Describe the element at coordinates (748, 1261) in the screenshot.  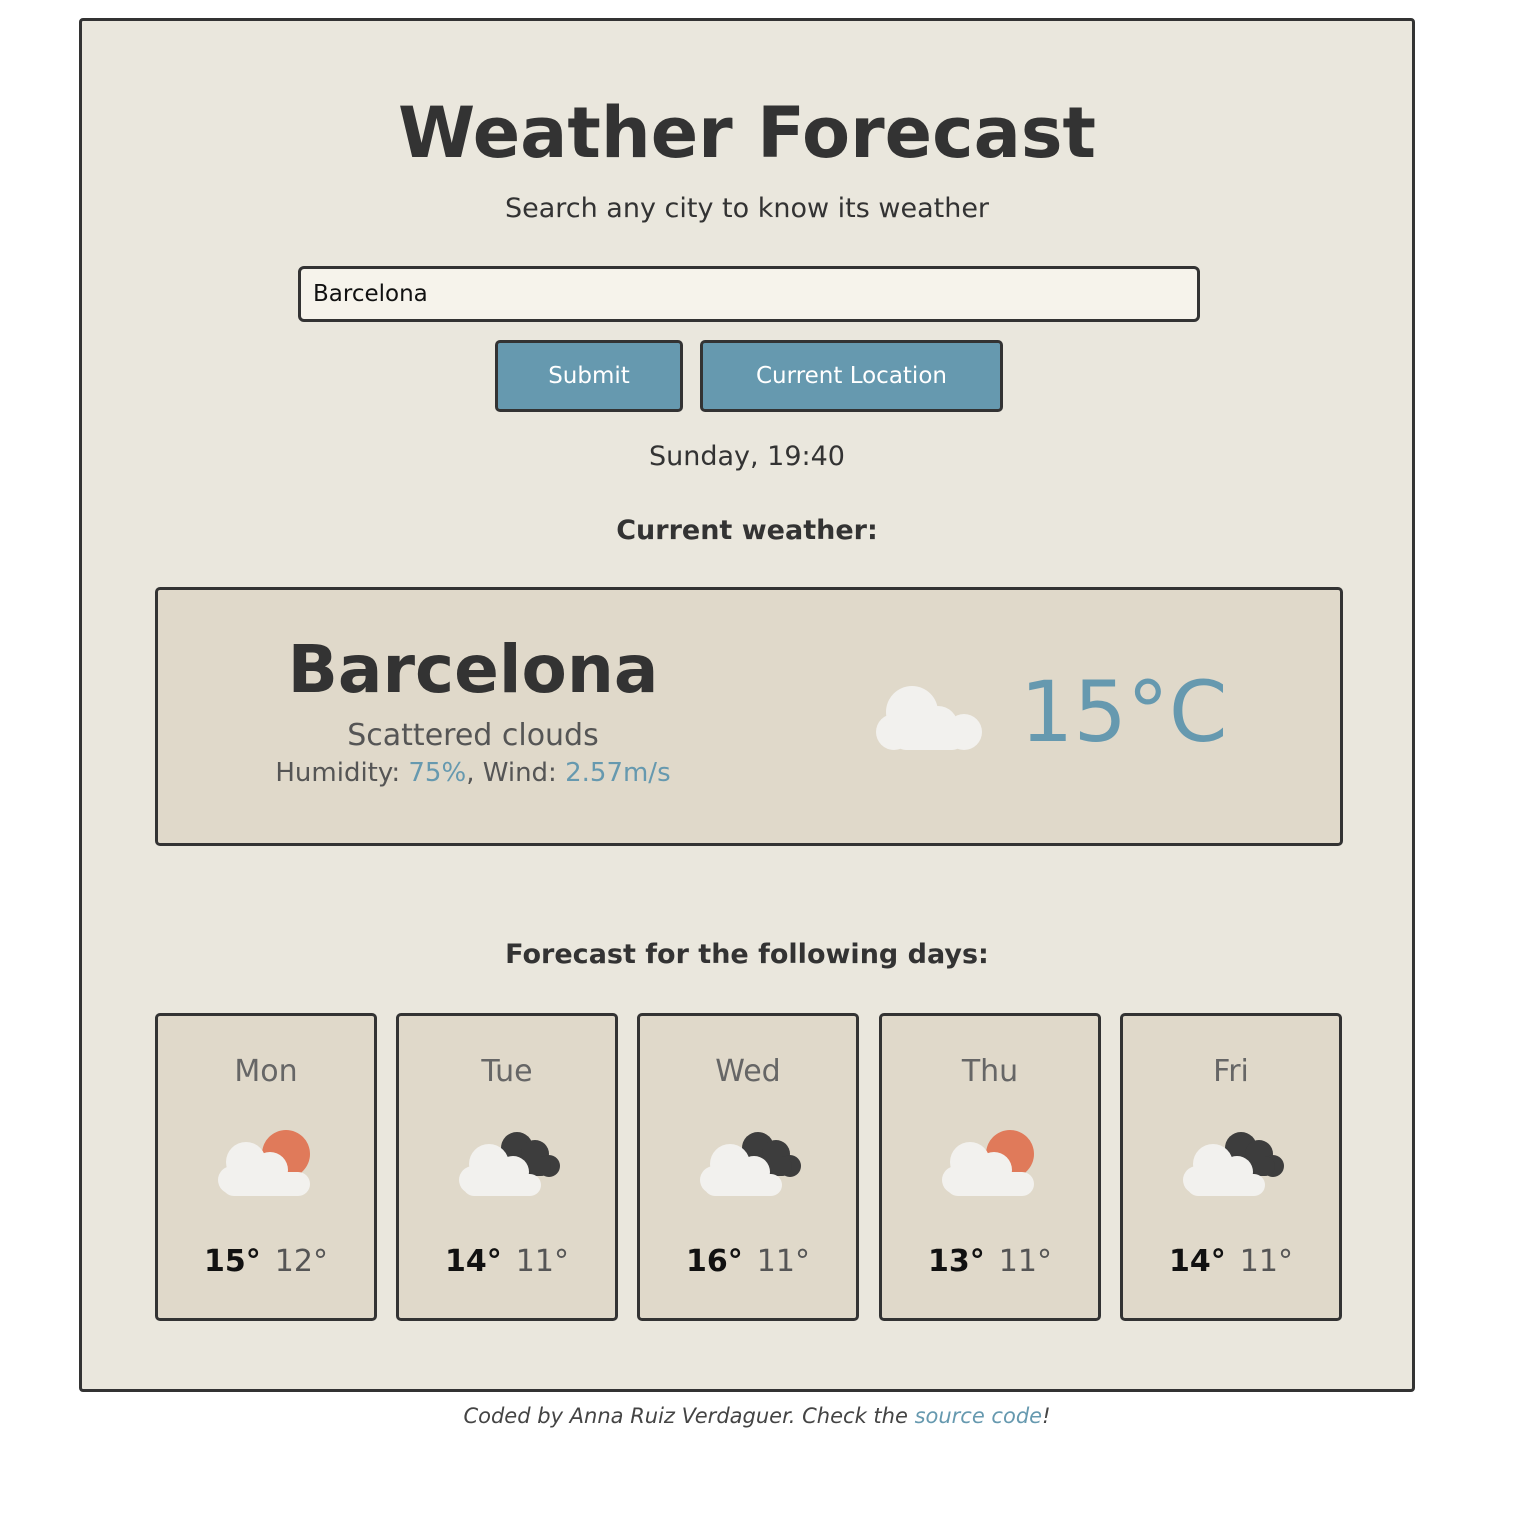
I see `forecast-temps: 16° 11°` at that location.